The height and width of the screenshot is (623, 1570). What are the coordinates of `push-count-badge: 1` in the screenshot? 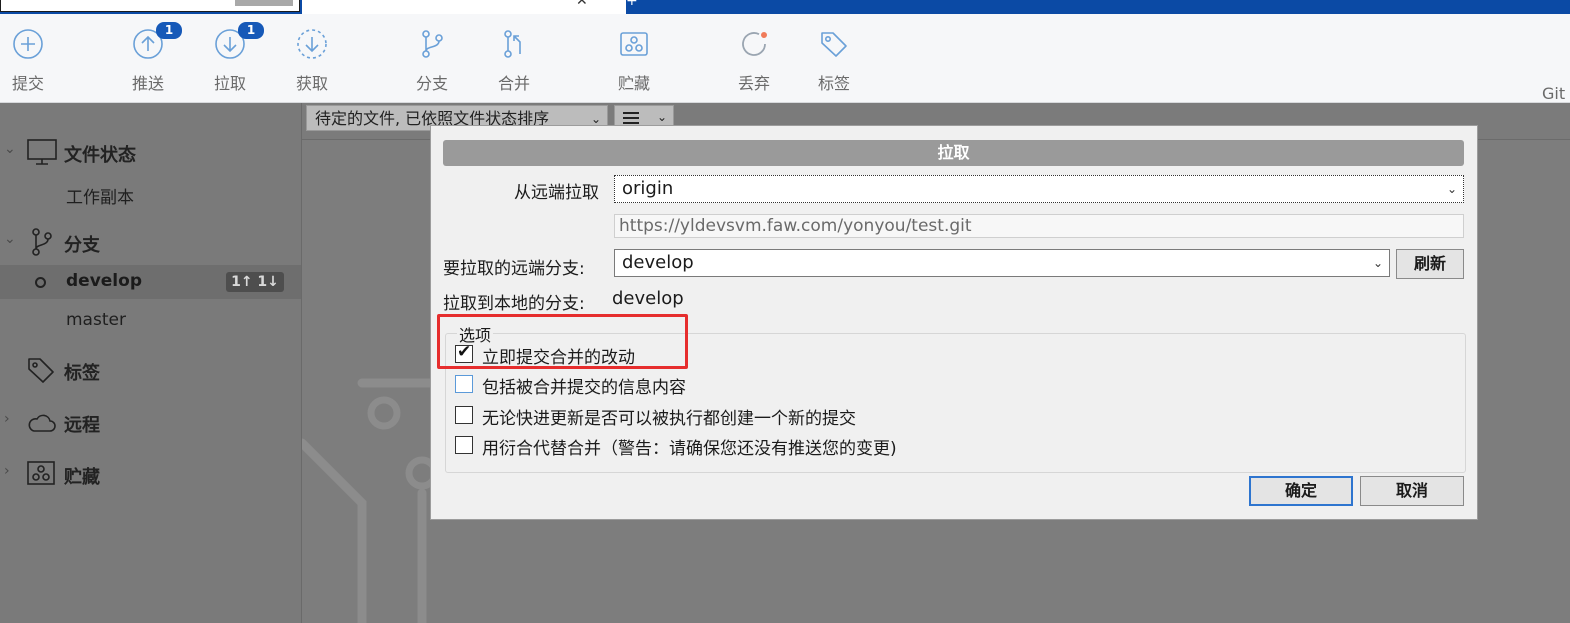 It's located at (169, 30).